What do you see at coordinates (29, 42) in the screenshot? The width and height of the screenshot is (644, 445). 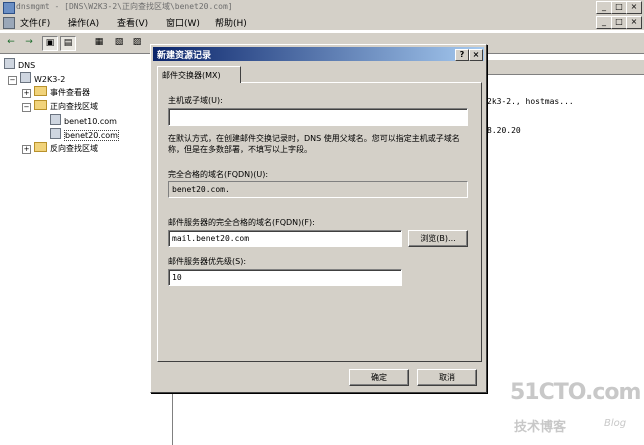 I see `forward-icon: →` at bounding box center [29, 42].